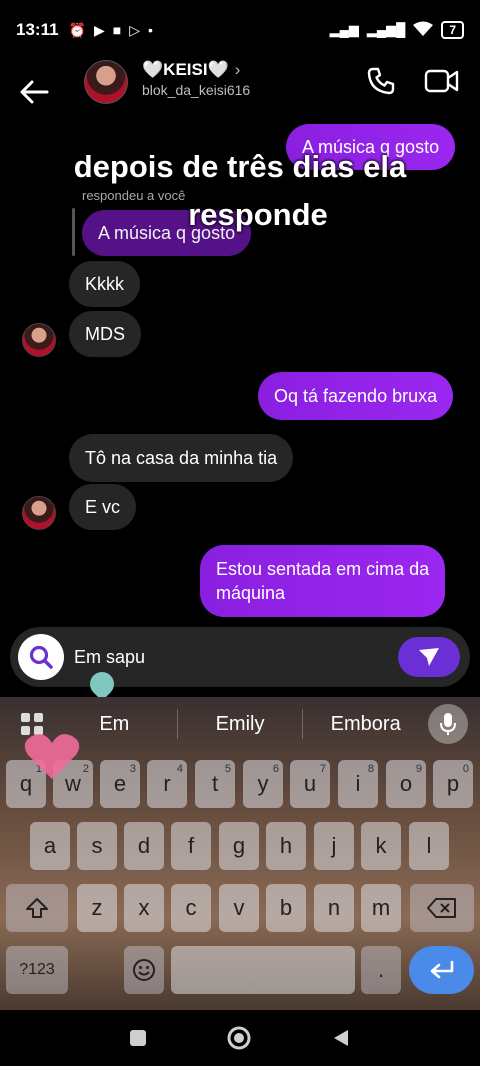  I want to click on enter-icon, so click(441, 969).